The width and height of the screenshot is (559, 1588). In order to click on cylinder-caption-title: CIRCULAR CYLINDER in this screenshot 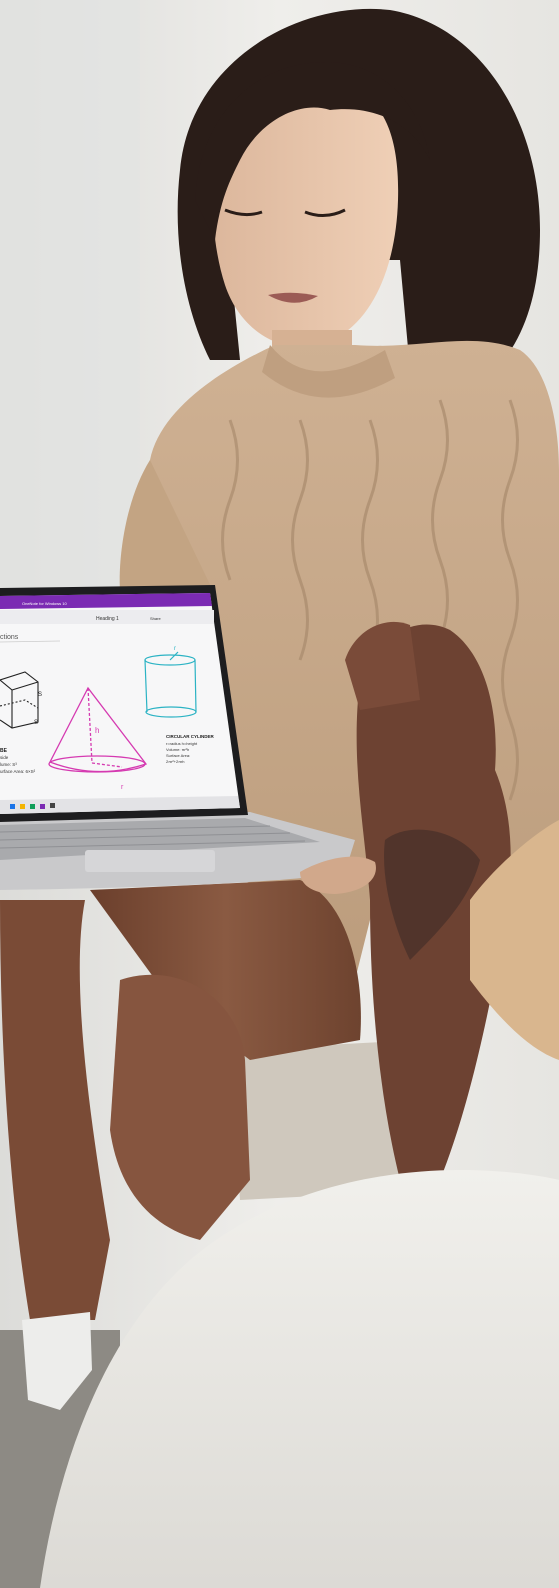, I will do `click(190, 736)`.